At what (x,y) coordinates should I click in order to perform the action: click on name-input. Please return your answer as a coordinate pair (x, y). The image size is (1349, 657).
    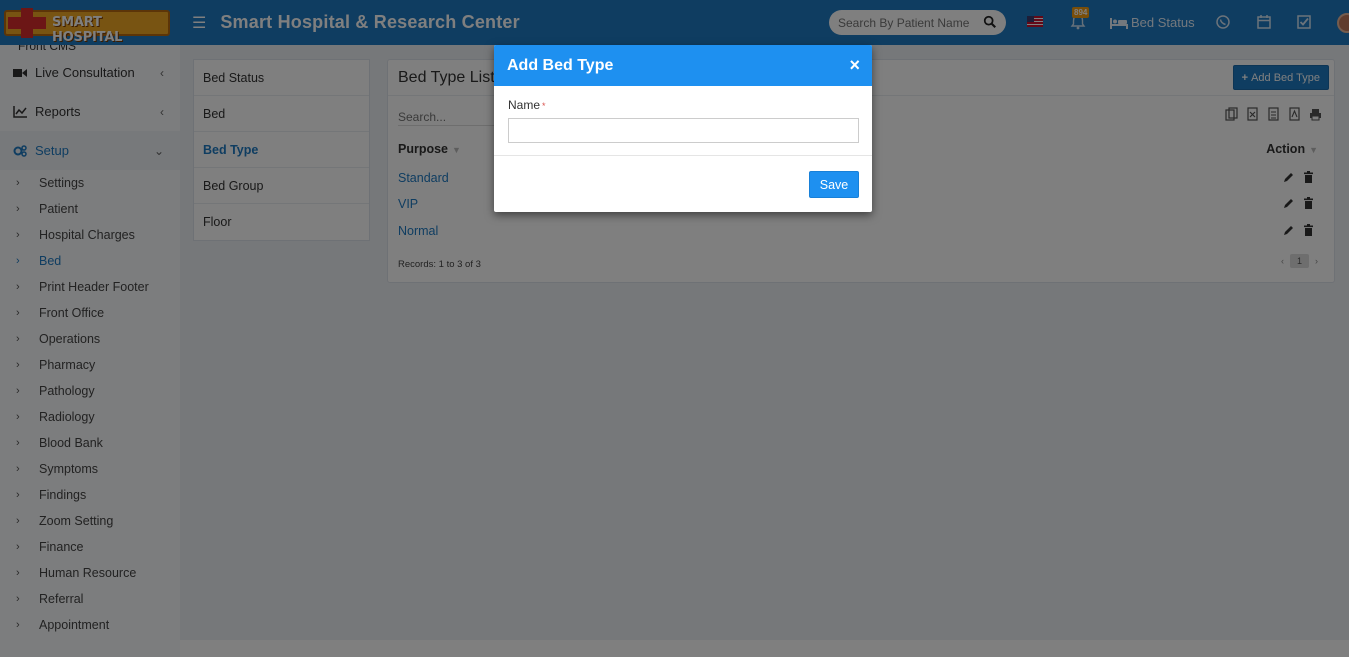
    Looking at the image, I should click on (683, 130).